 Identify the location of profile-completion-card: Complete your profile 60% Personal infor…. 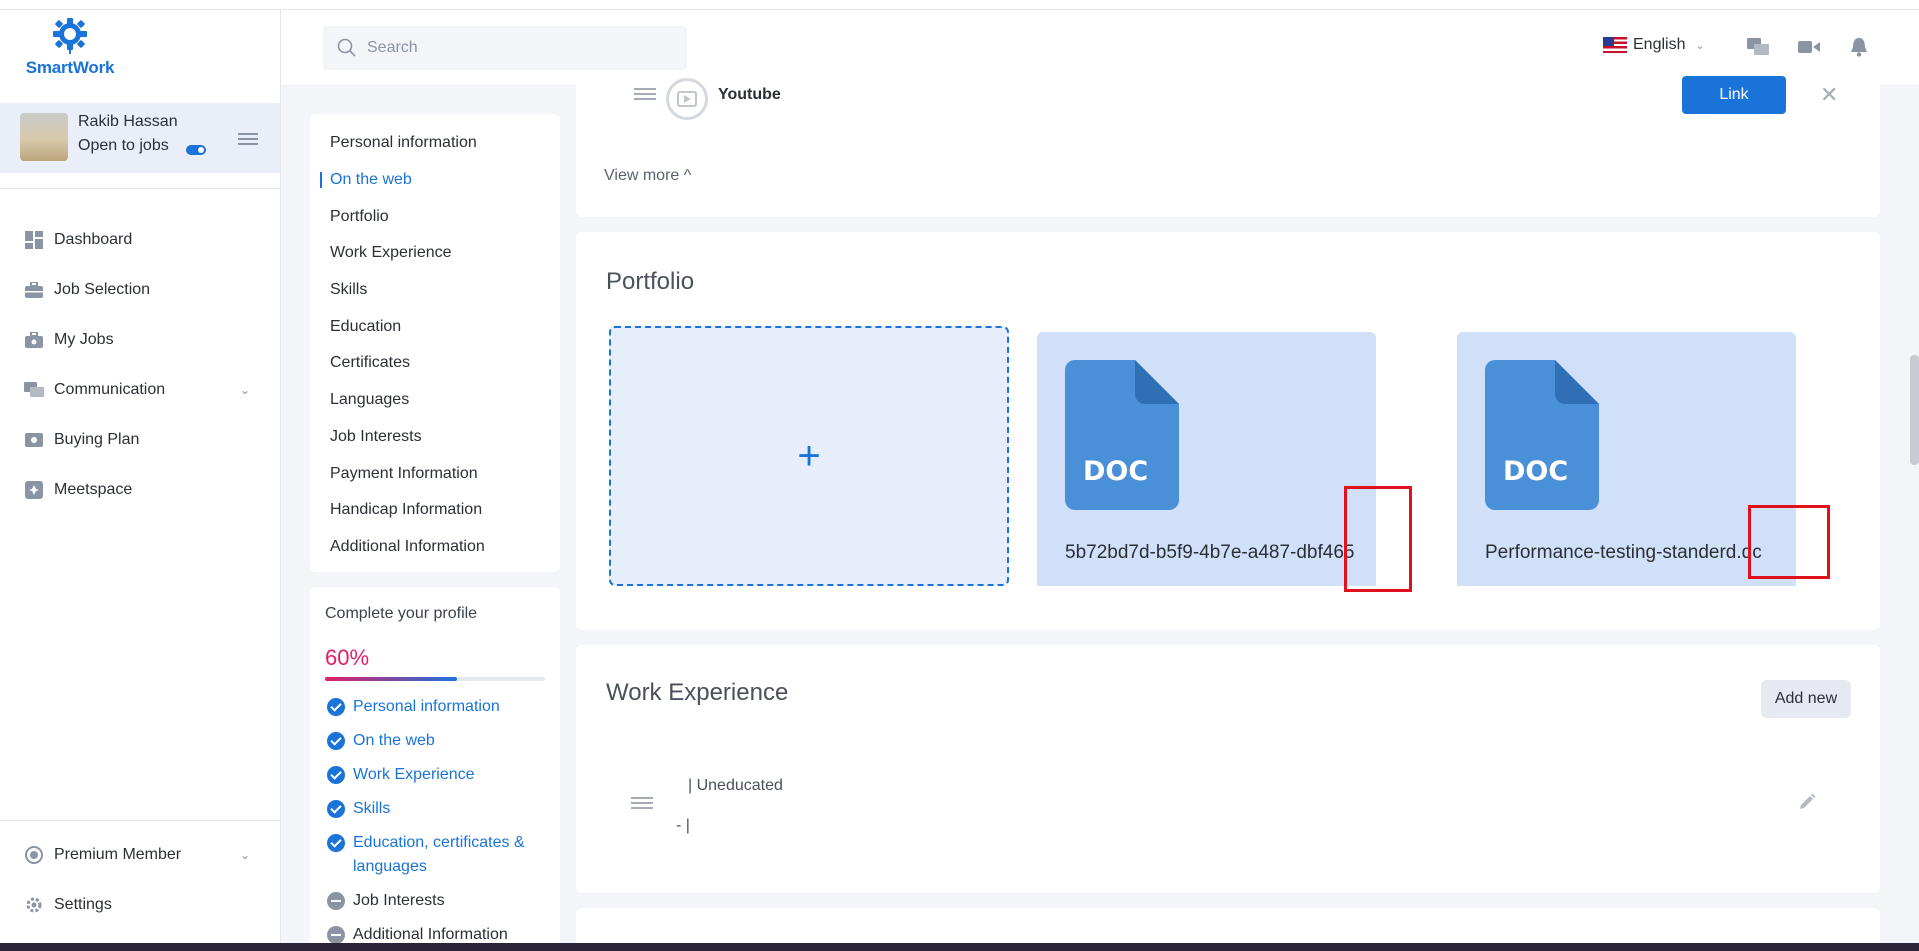
(435, 769).